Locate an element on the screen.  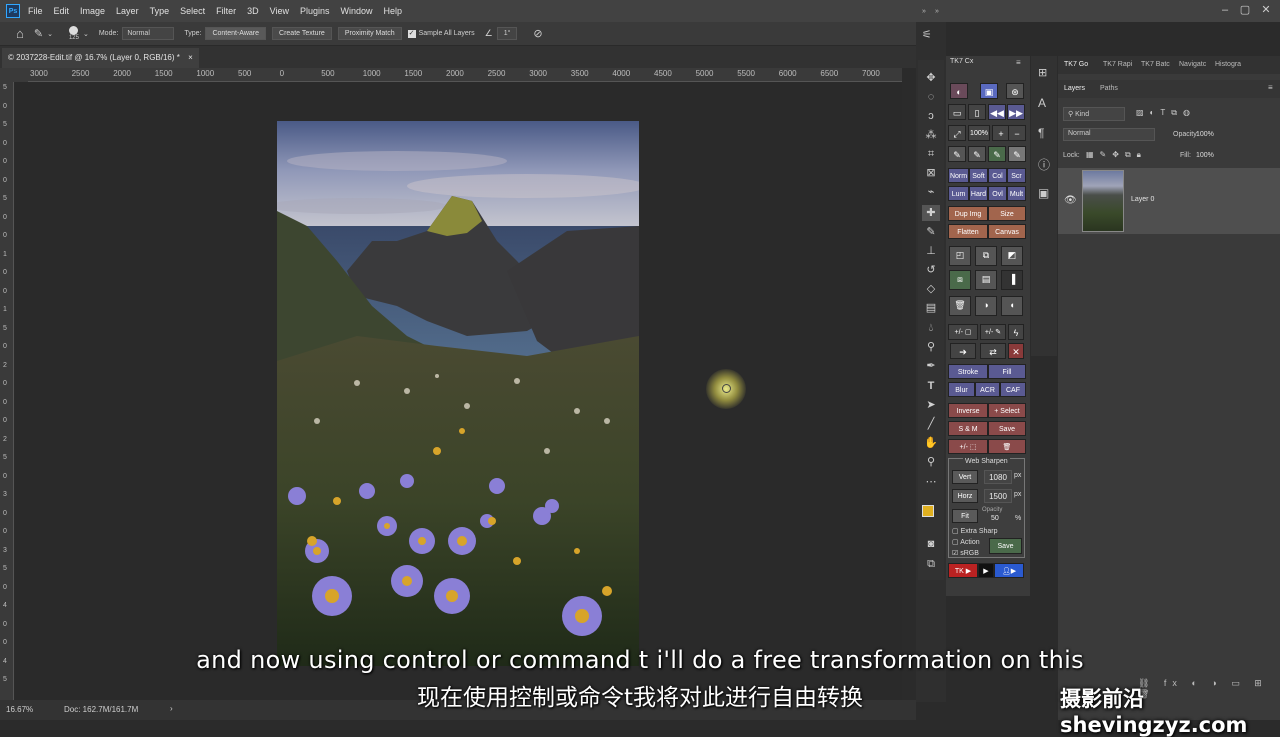
menu-window: Window is located at coordinates (357, 11).